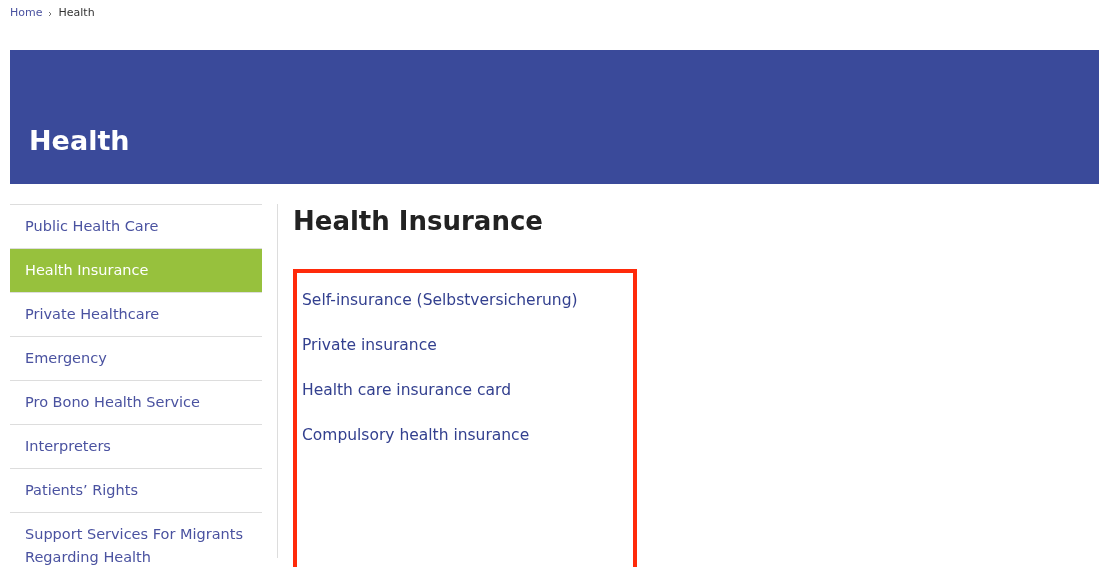  I want to click on insurance-link: Self-insurance (Selbstversicherung), so click(467, 300).